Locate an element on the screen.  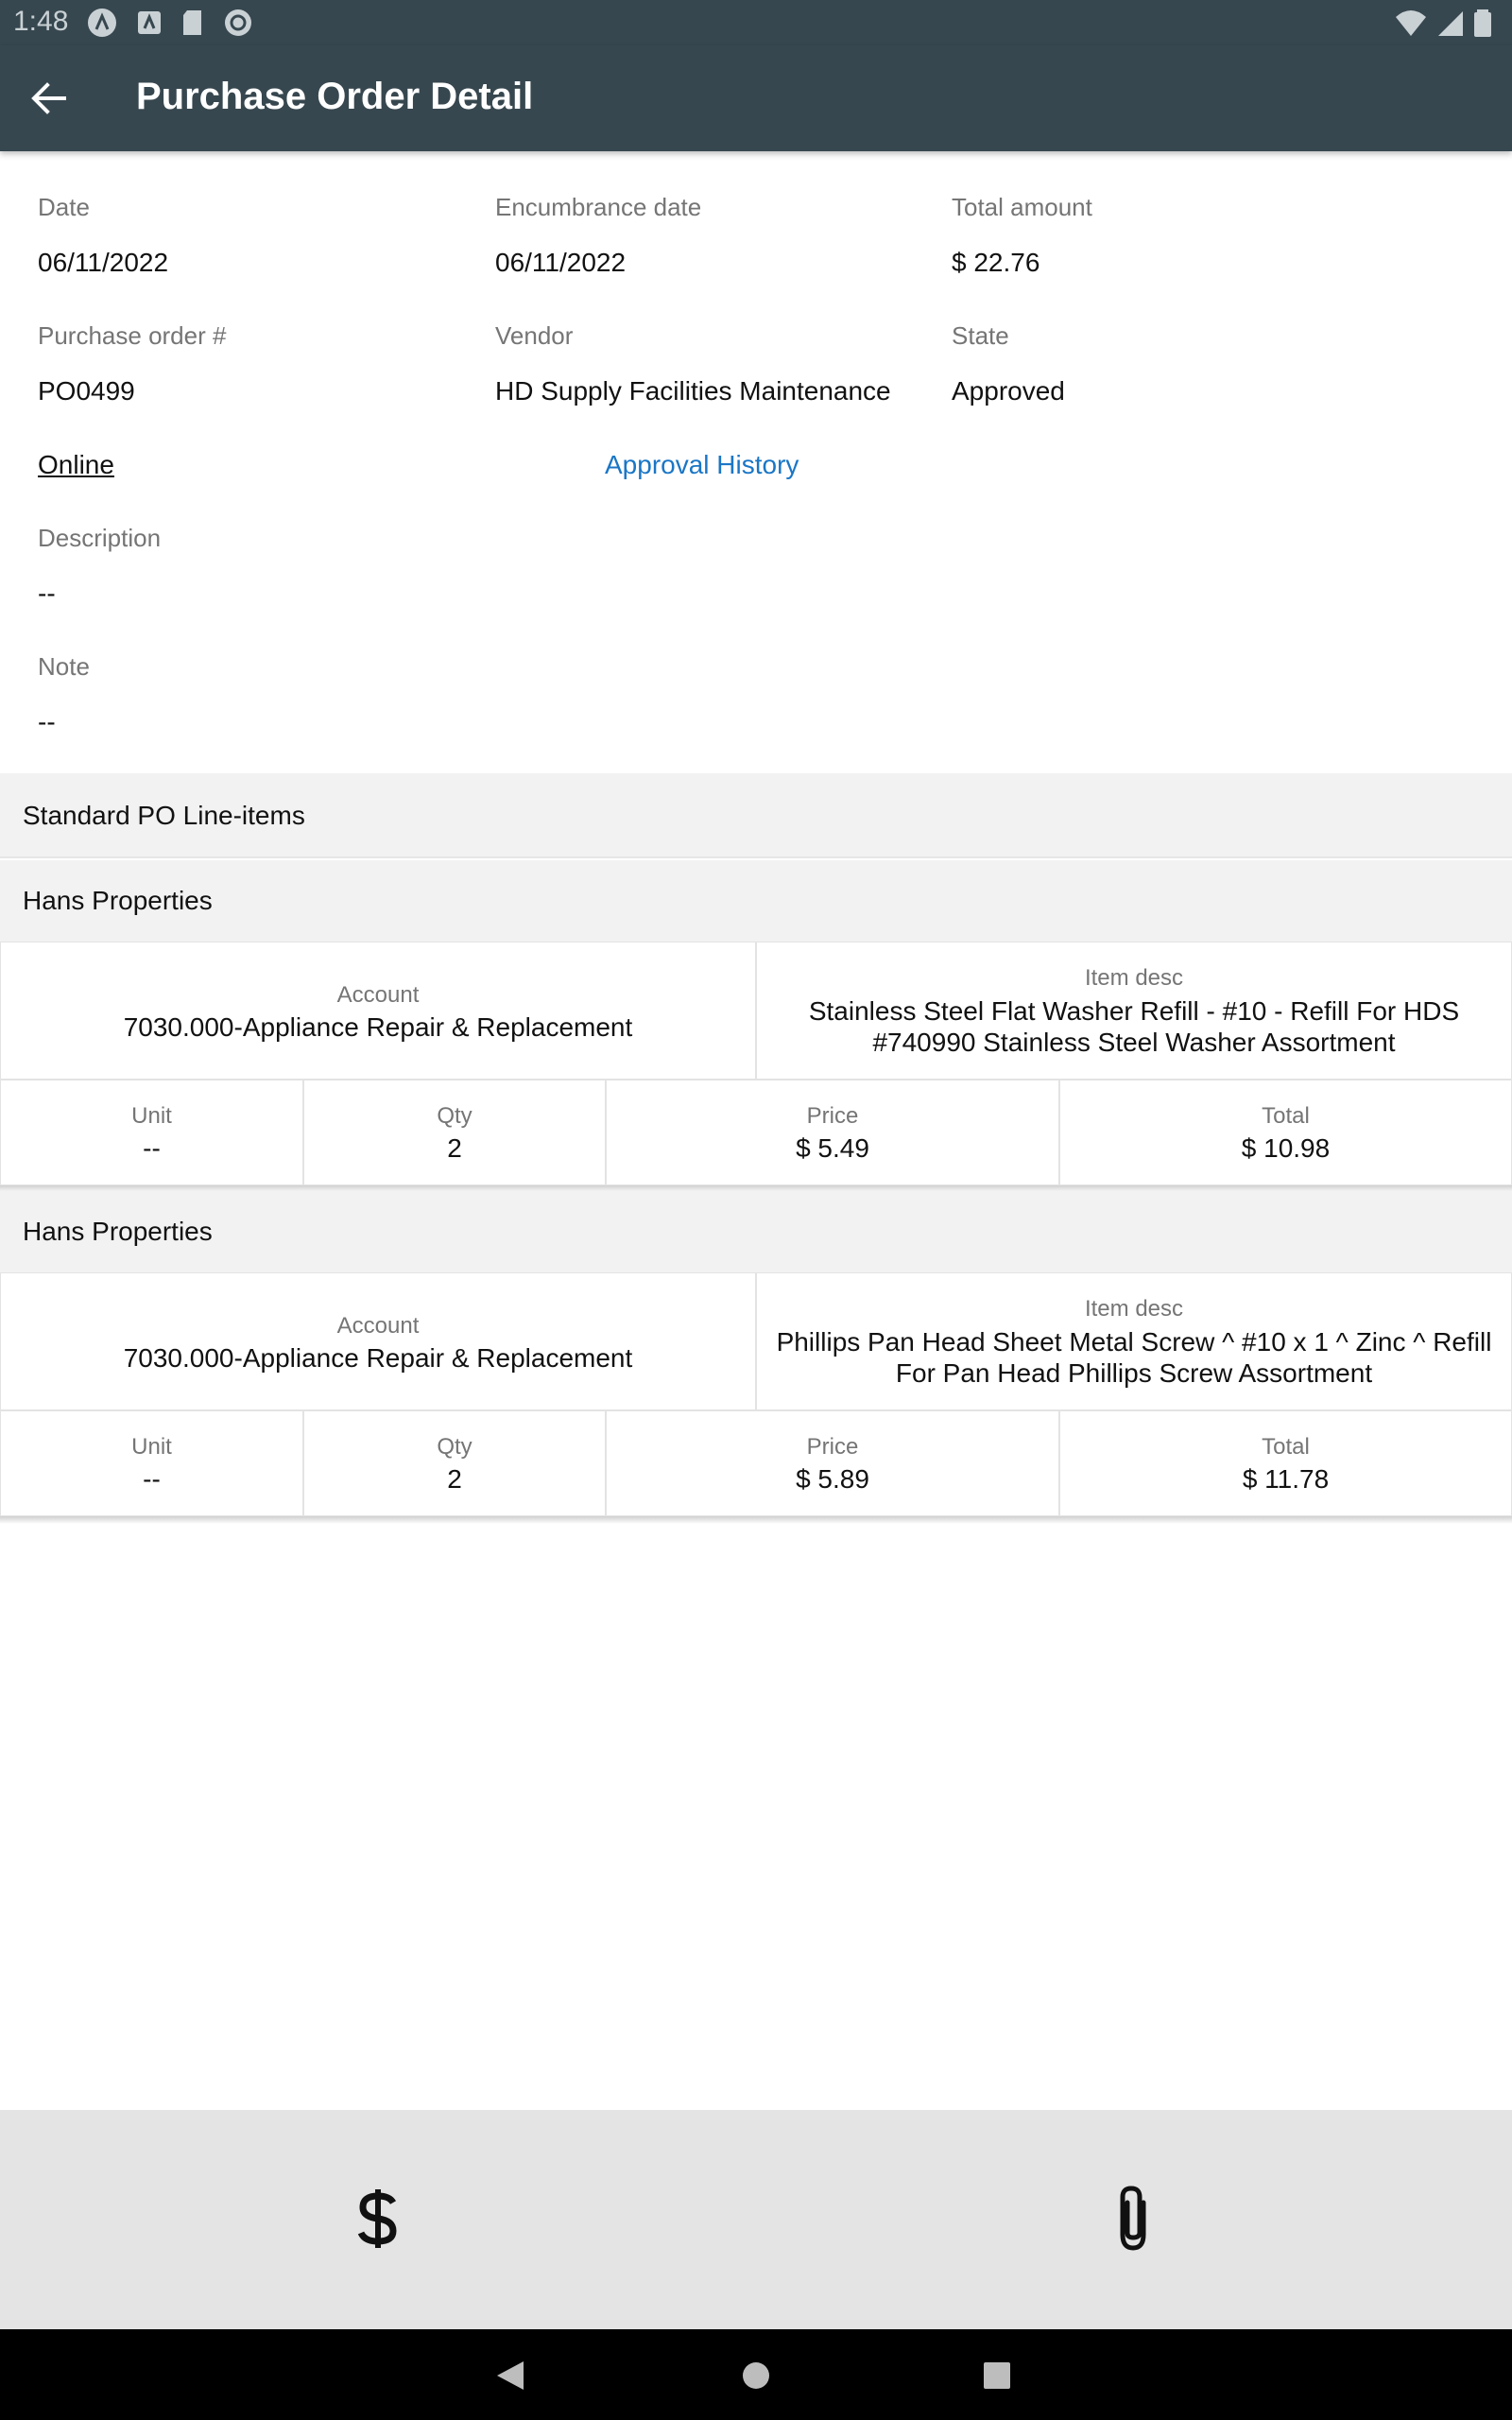
vendor-label: Vendor is located at coordinates (534, 335).